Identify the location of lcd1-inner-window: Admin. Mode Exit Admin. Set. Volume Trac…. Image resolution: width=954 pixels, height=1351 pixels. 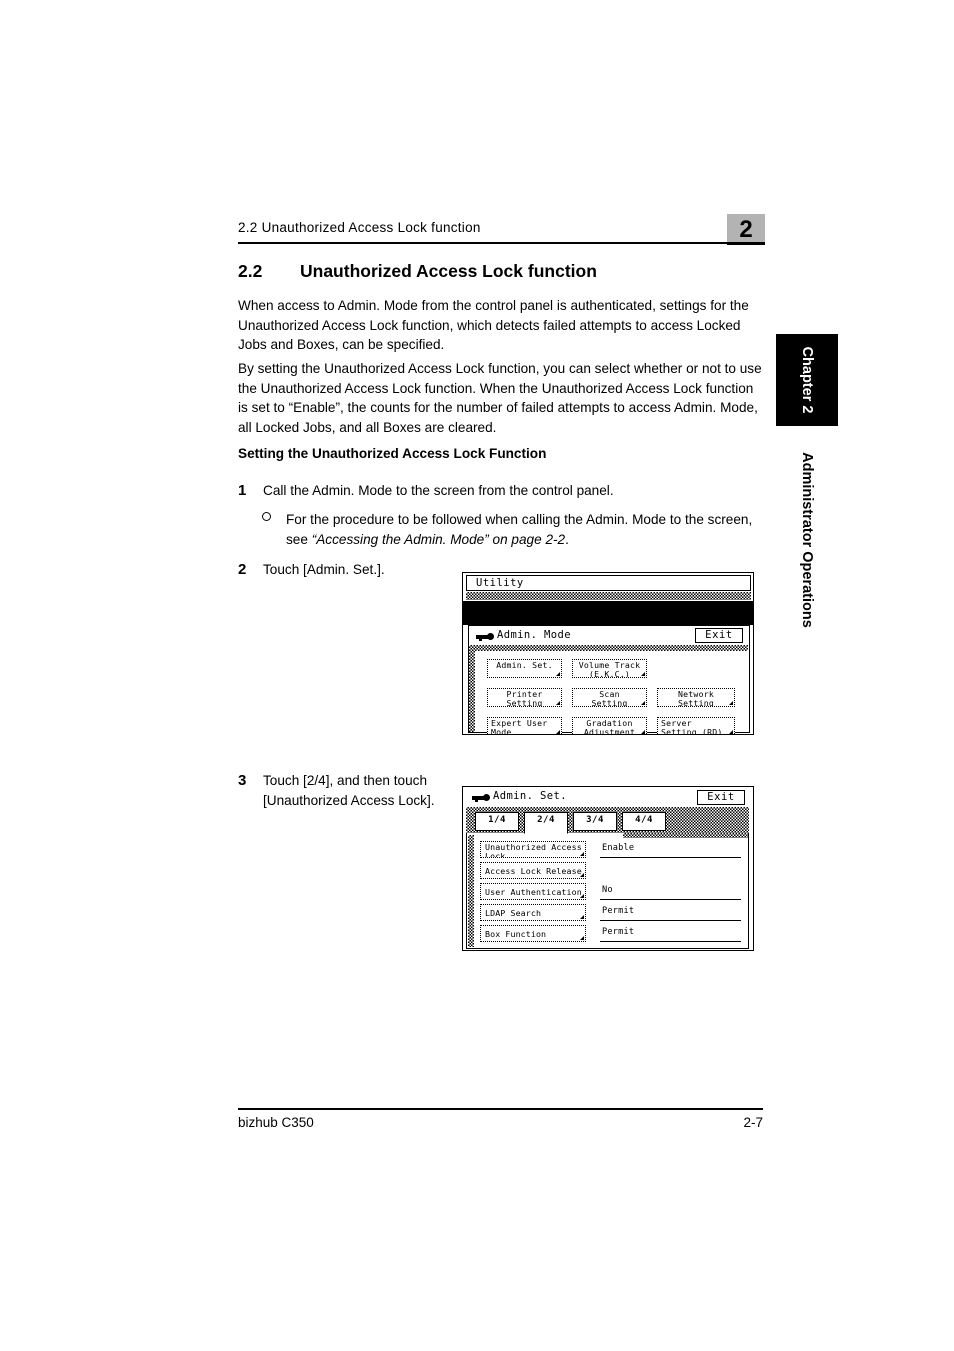
(609, 680).